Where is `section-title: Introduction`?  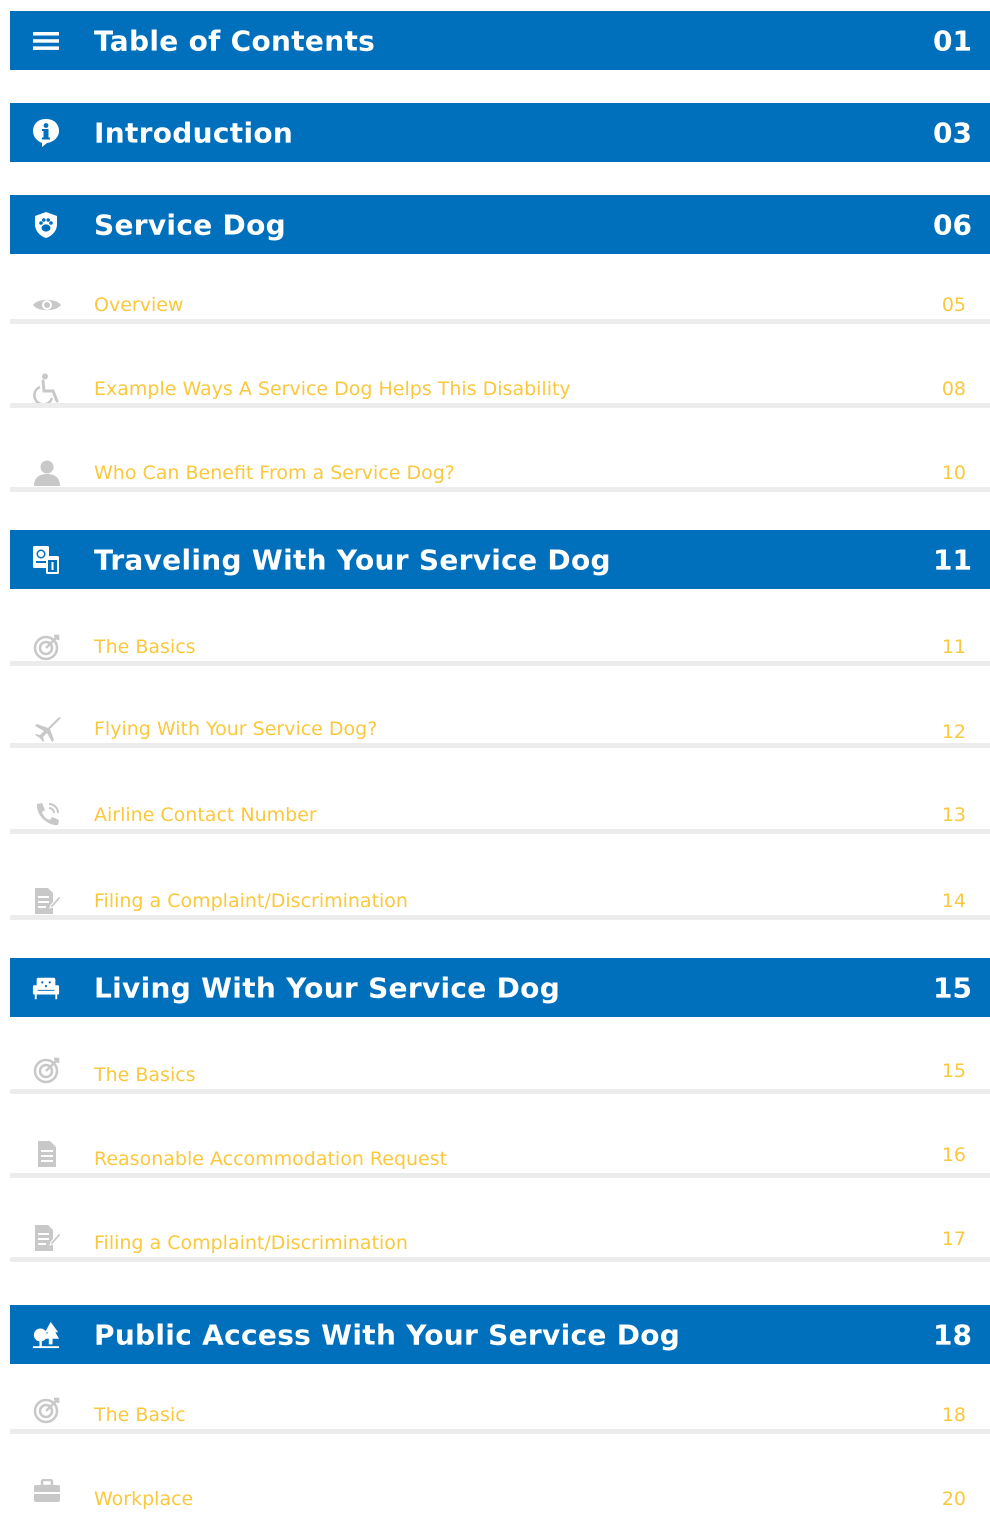
section-title: Introduction is located at coordinates (194, 132).